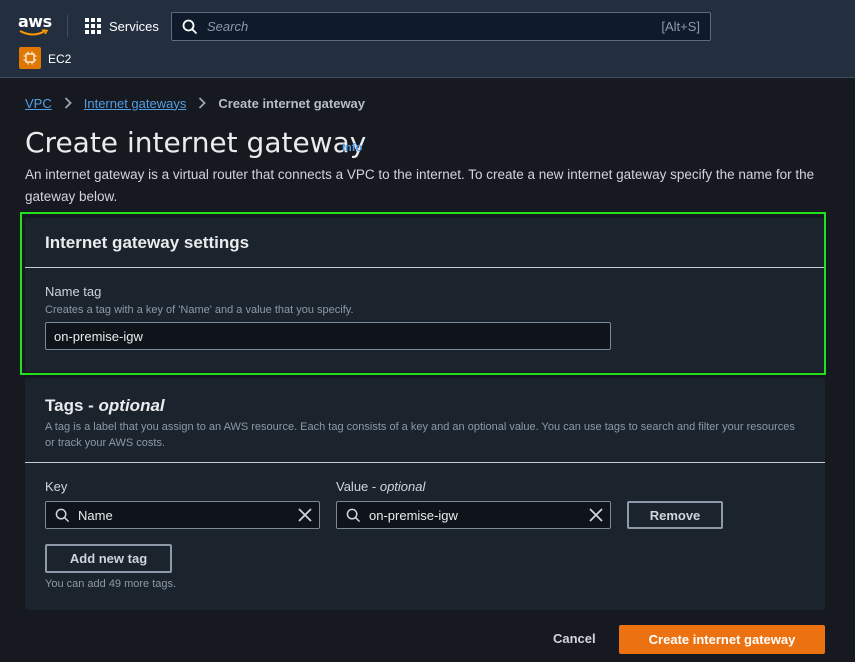 Image resolution: width=855 pixels, height=662 pixels. Describe the element at coordinates (35, 25) in the screenshot. I see `aws-logo: aws` at that location.